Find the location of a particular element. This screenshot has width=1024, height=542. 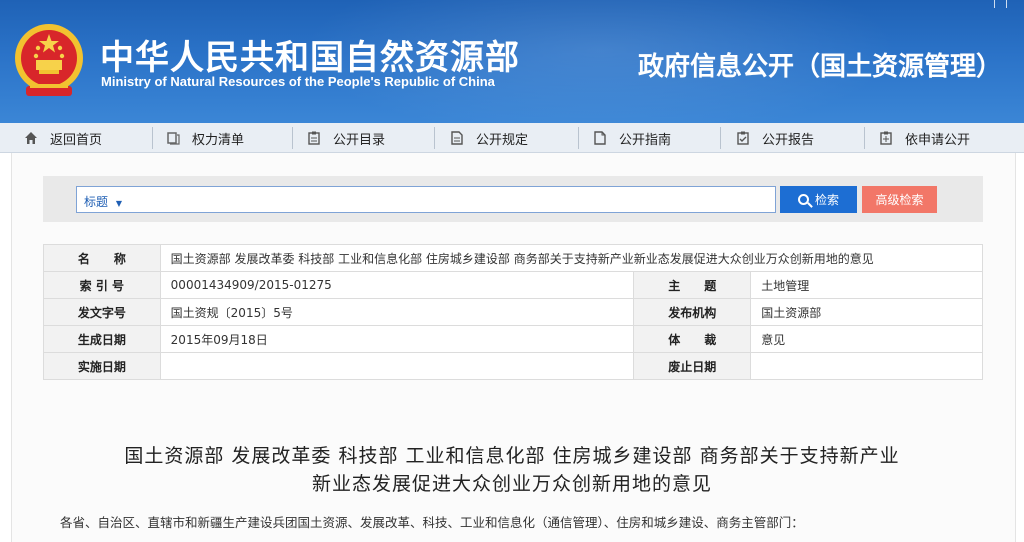

guide-icon is located at coordinates (600, 138).